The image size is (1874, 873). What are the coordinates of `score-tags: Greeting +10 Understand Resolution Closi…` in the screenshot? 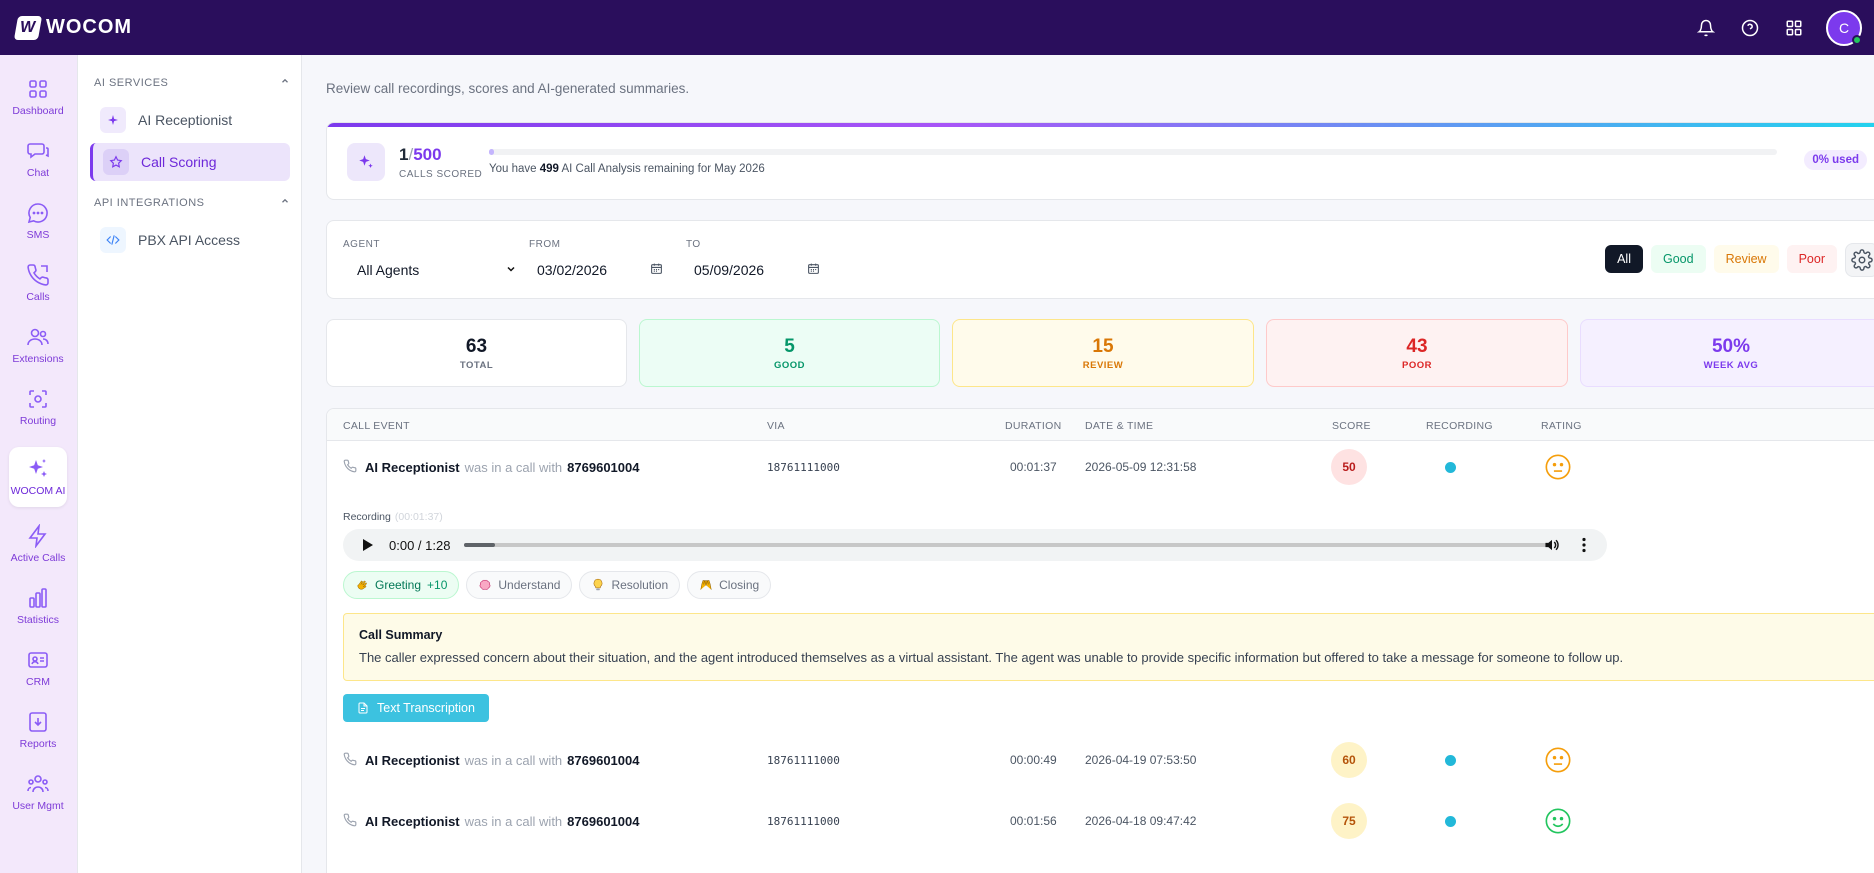 It's located at (557, 585).